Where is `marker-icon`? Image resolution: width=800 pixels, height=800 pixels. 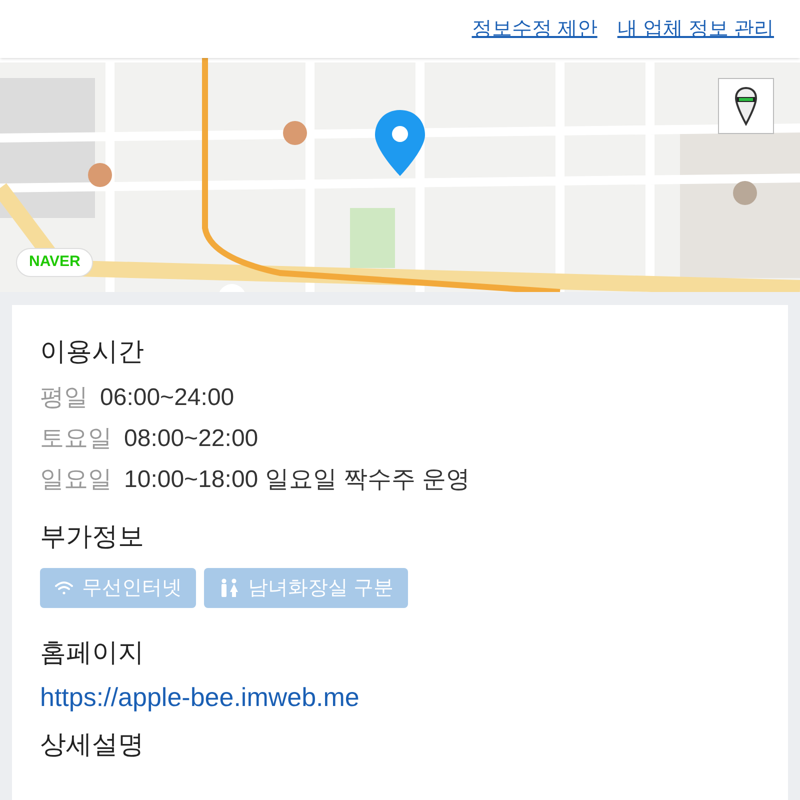
marker-icon is located at coordinates (746, 106).